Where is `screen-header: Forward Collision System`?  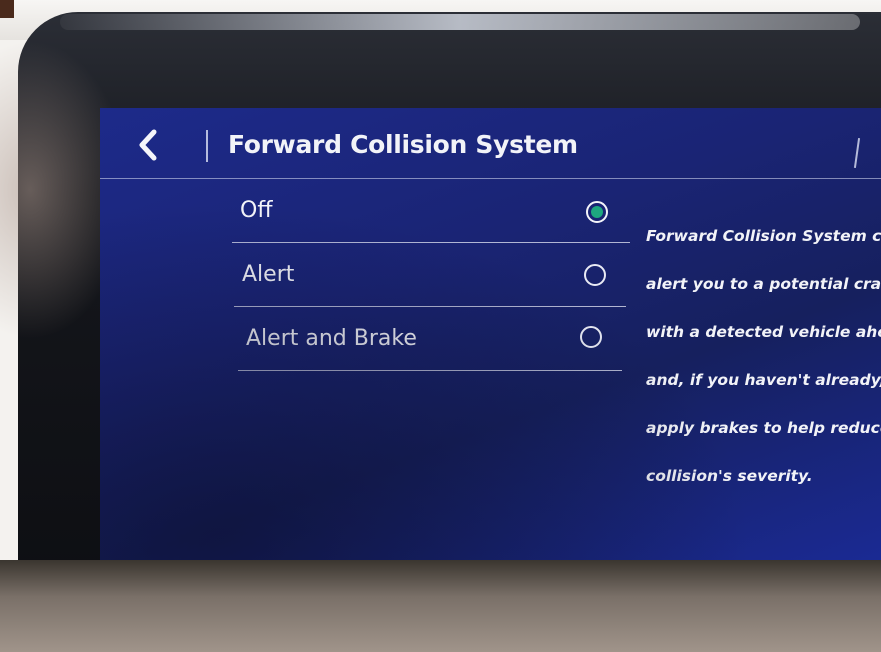
screen-header: Forward Collision System is located at coordinates (490, 143).